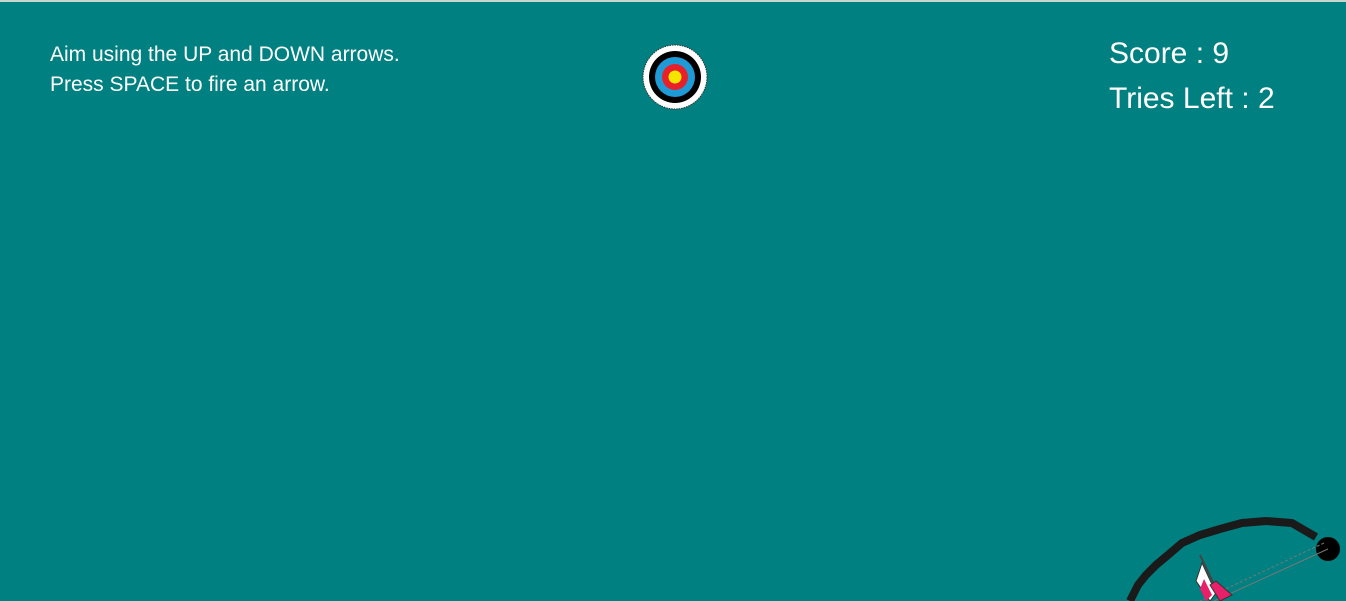 This screenshot has height=601, width=1346. I want to click on instruction-aim: Aim using the UP and DOWN arrows., so click(225, 54).